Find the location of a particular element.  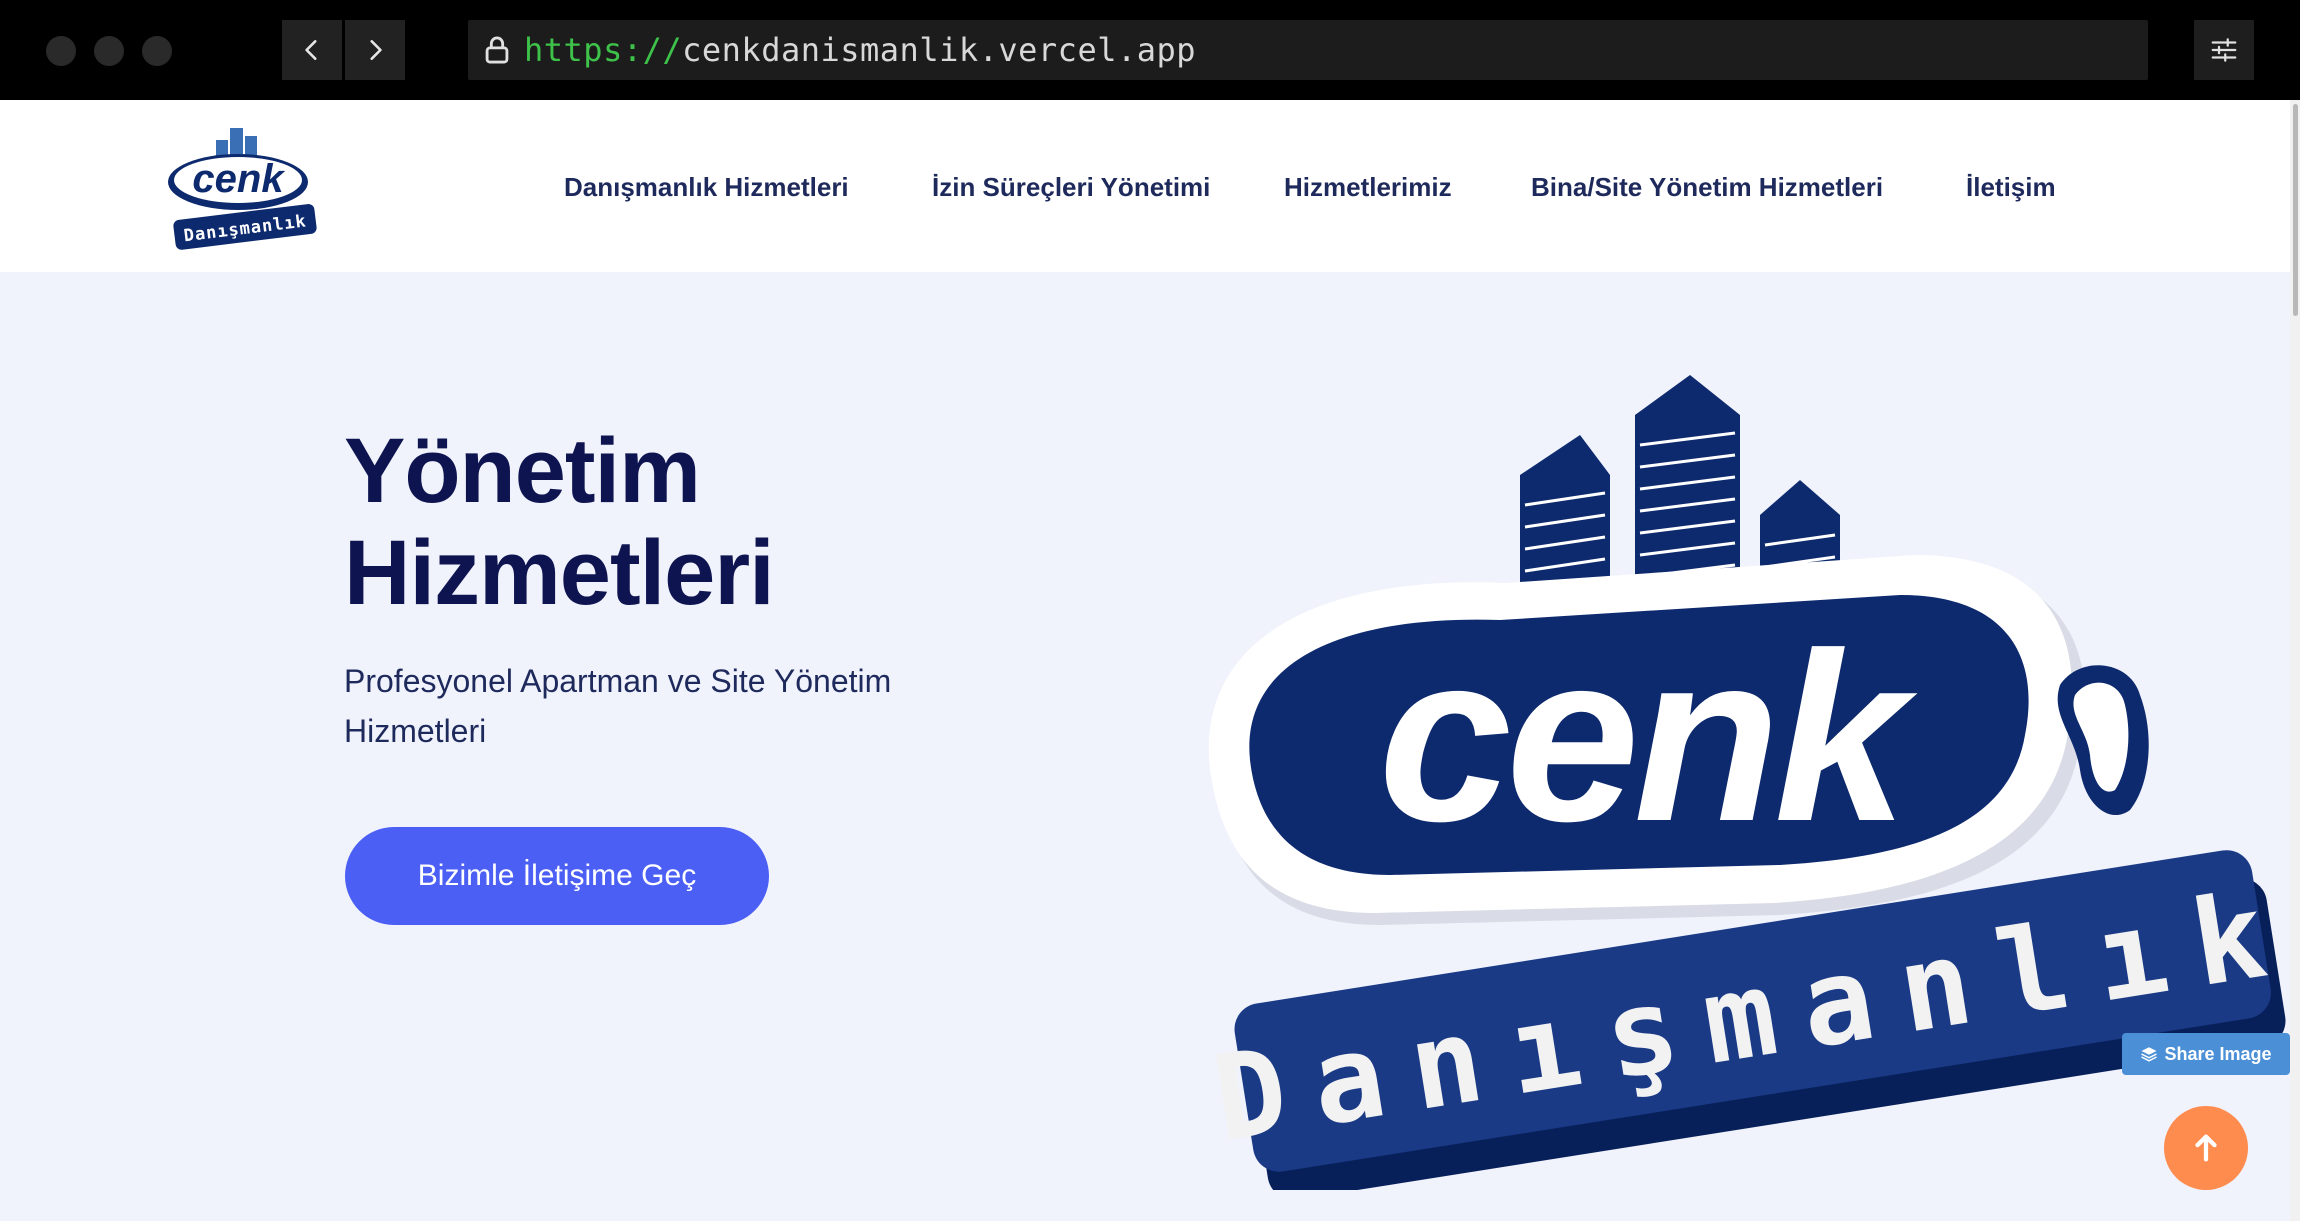

forward-button is located at coordinates (375, 50).